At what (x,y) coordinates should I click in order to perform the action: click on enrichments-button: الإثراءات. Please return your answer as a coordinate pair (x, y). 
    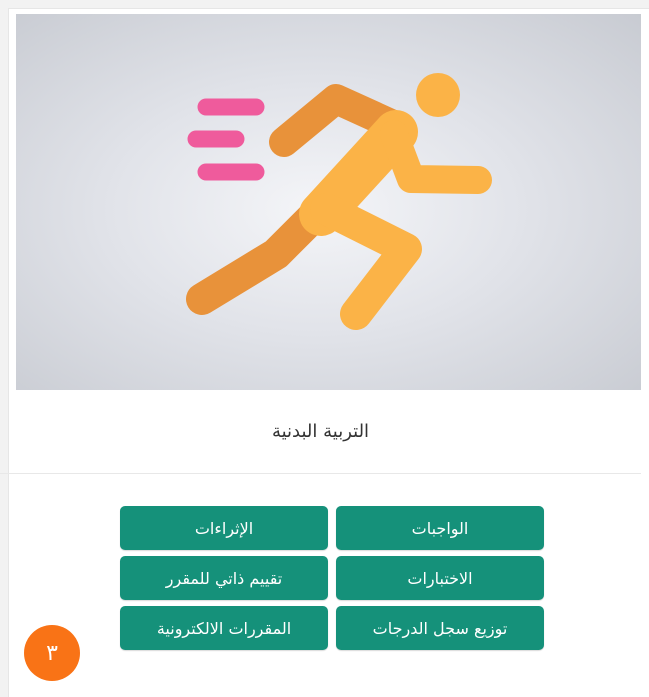
    Looking at the image, I should click on (224, 528).